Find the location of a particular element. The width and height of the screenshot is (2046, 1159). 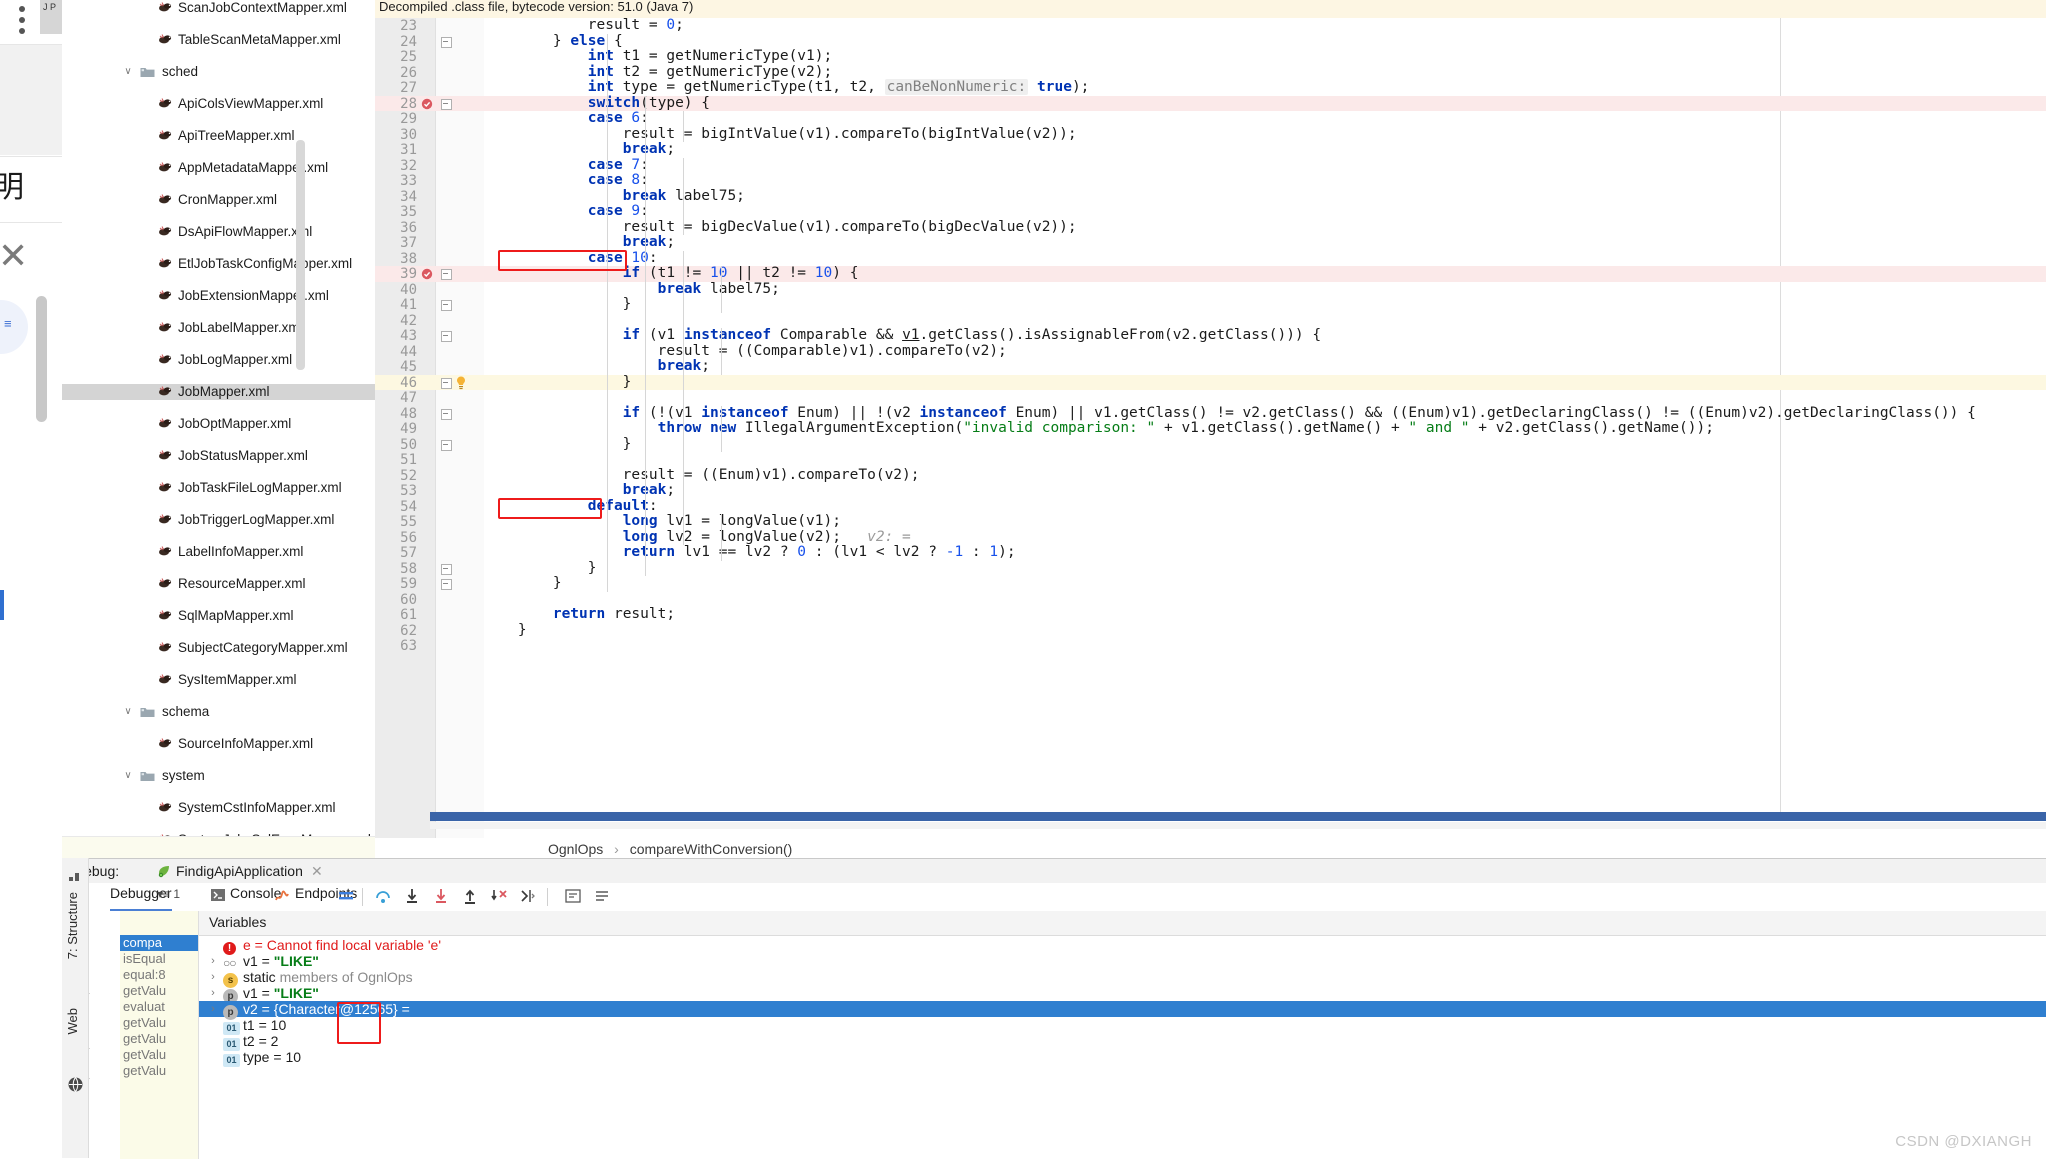

tree-scrollbar-thumb is located at coordinates (300, 255).